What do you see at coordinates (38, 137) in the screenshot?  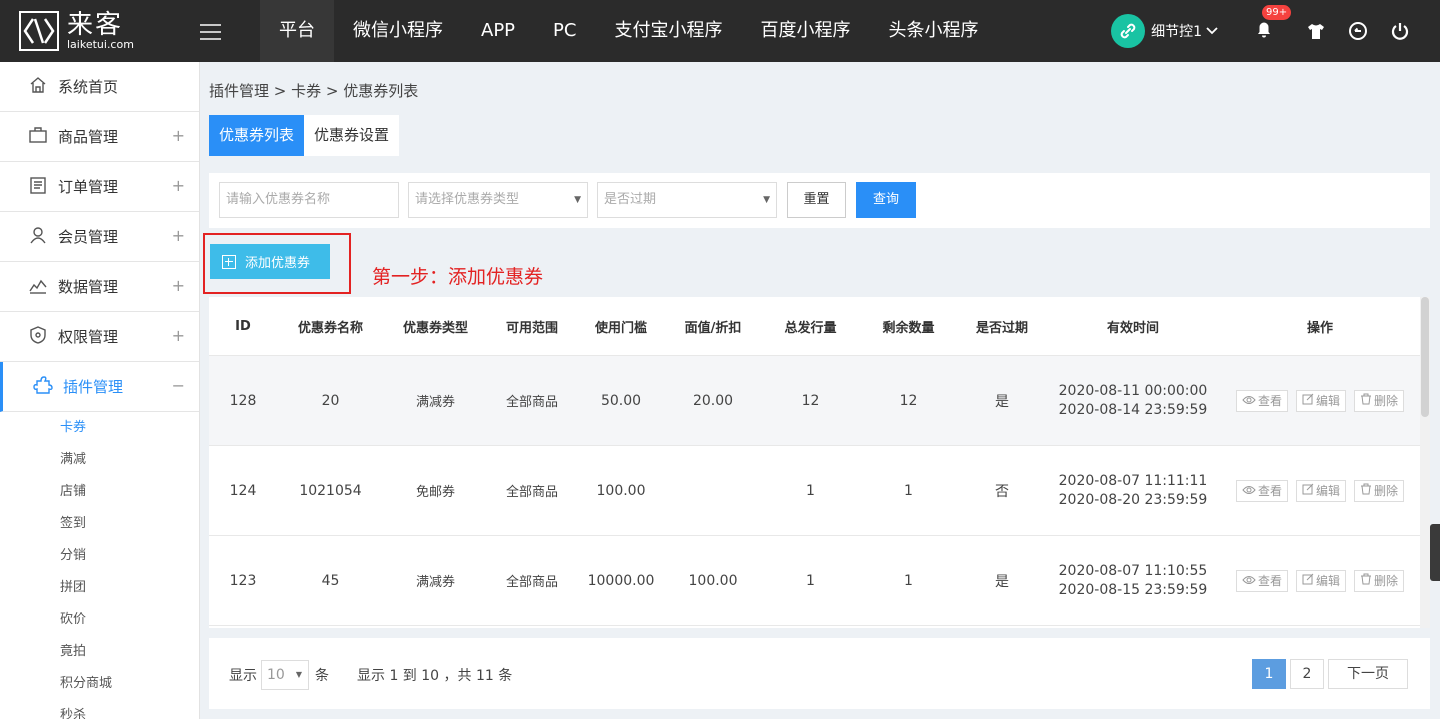 I see `shop-icon` at bounding box center [38, 137].